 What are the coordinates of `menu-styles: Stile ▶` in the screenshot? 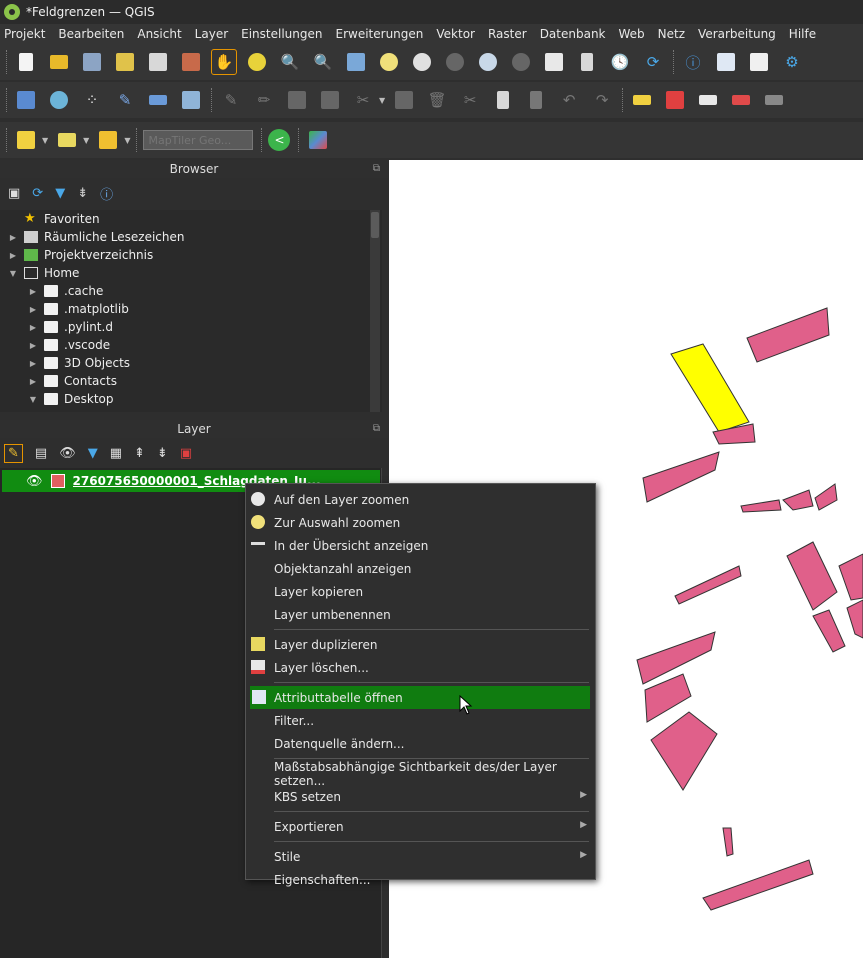 It's located at (420, 856).